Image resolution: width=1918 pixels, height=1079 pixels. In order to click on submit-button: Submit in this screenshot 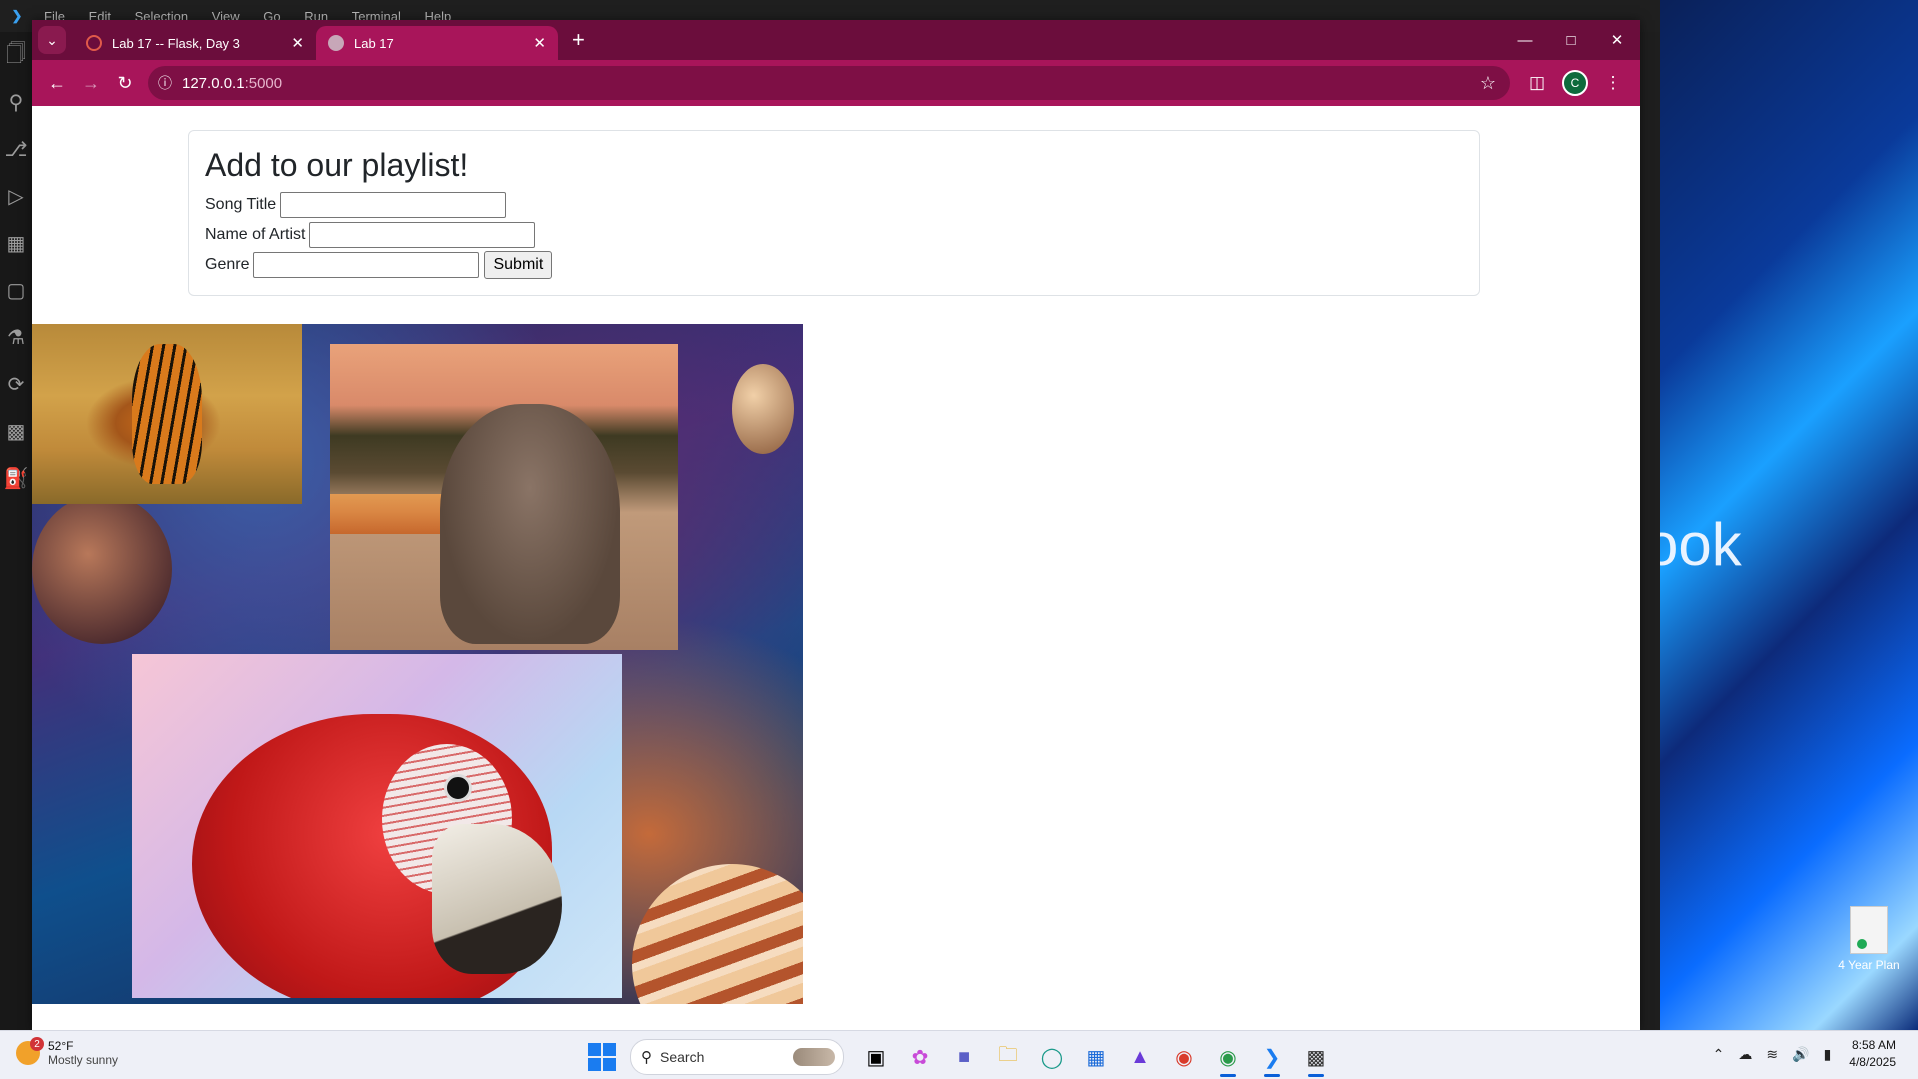, I will do `click(518, 265)`.